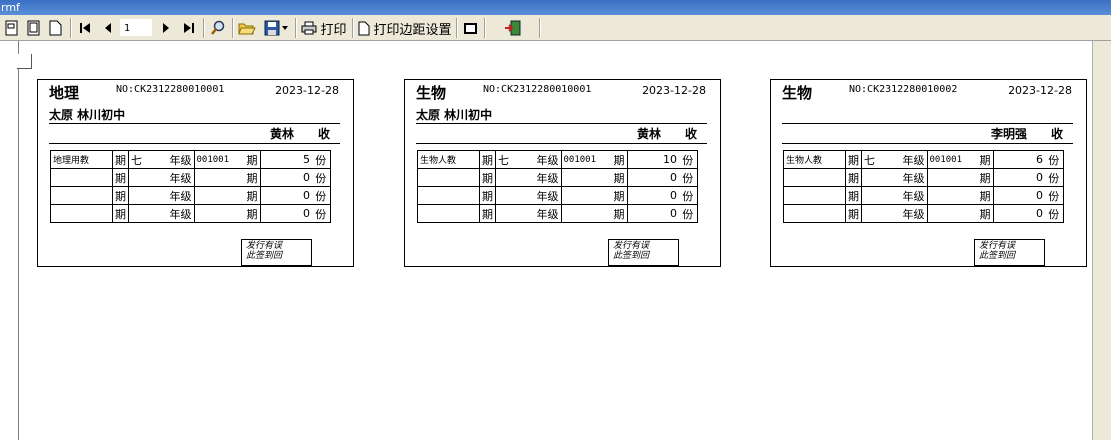 The image size is (1111, 440). Describe the element at coordinates (264, 256) in the screenshot. I see `stamp-line: 此签到回` at that location.